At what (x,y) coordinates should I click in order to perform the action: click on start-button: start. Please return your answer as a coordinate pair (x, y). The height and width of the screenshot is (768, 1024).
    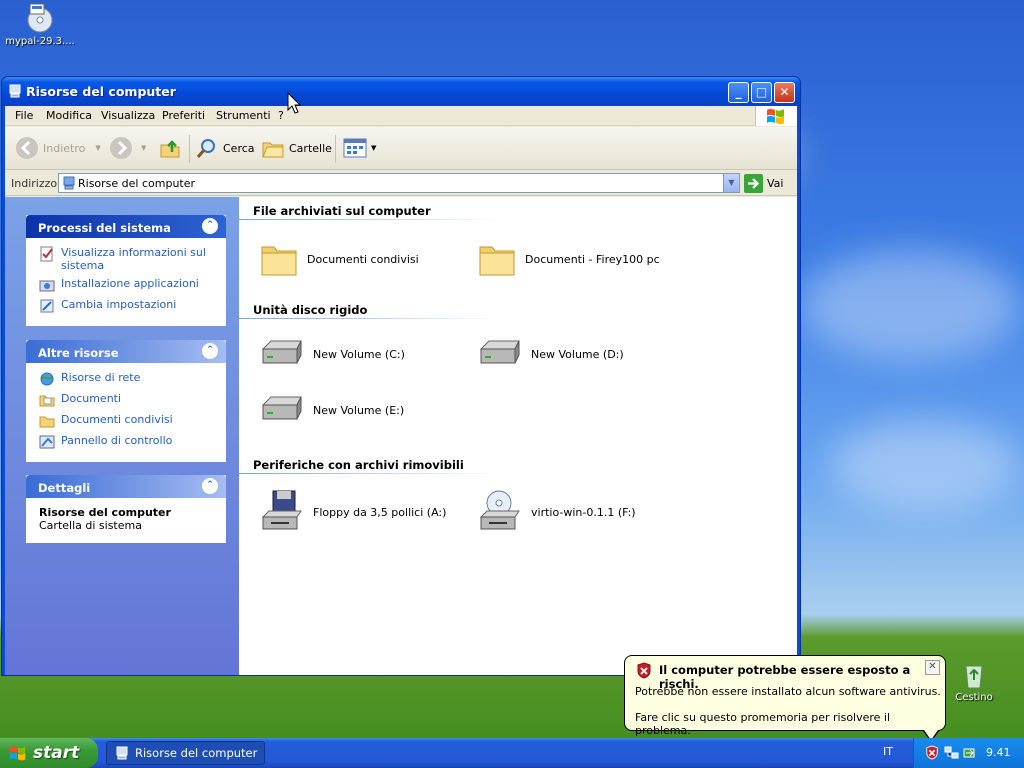
    Looking at the image, I should click on (49, 753).